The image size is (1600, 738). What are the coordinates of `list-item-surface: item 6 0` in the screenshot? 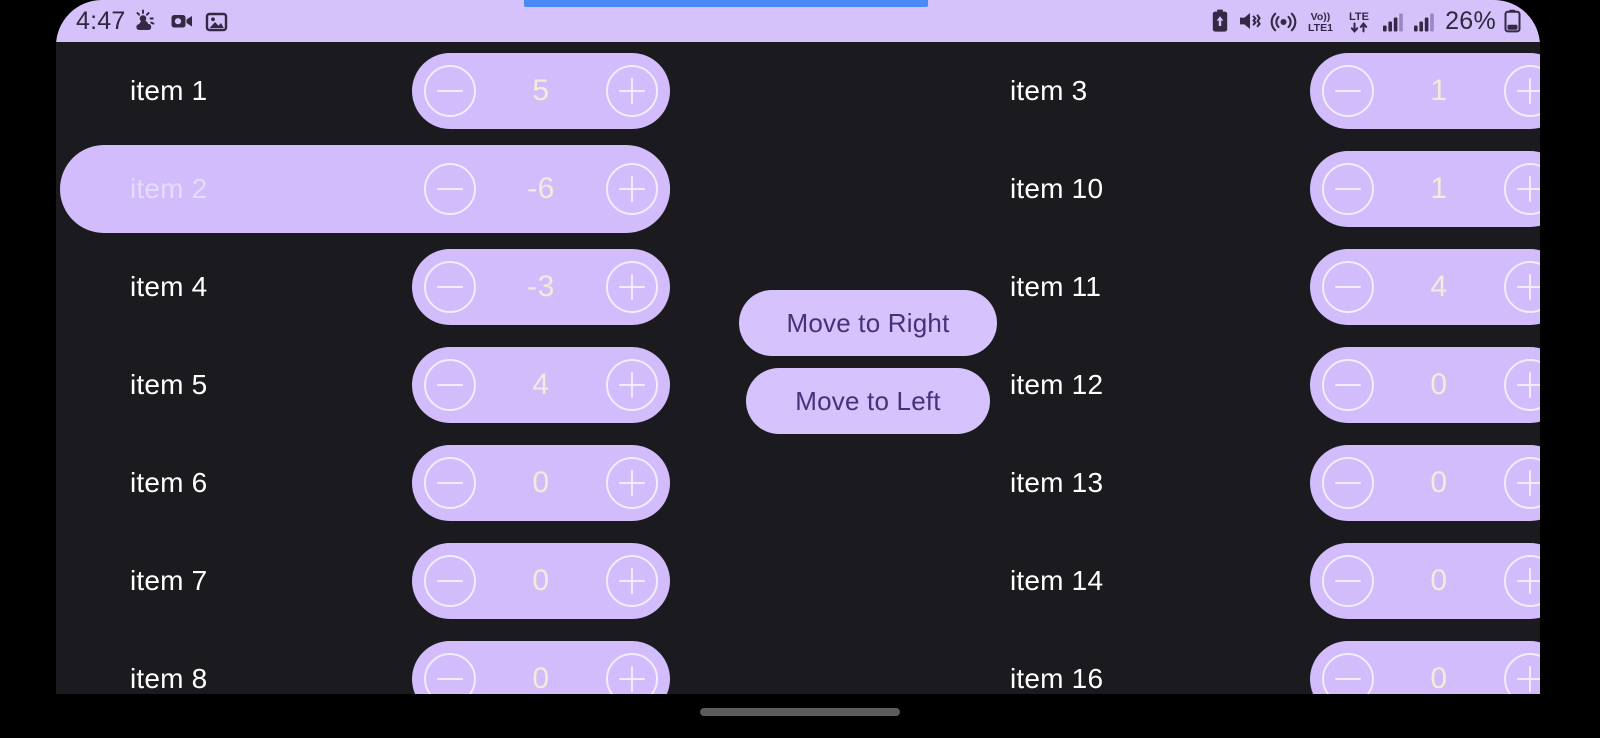 It's located at (365, 483).